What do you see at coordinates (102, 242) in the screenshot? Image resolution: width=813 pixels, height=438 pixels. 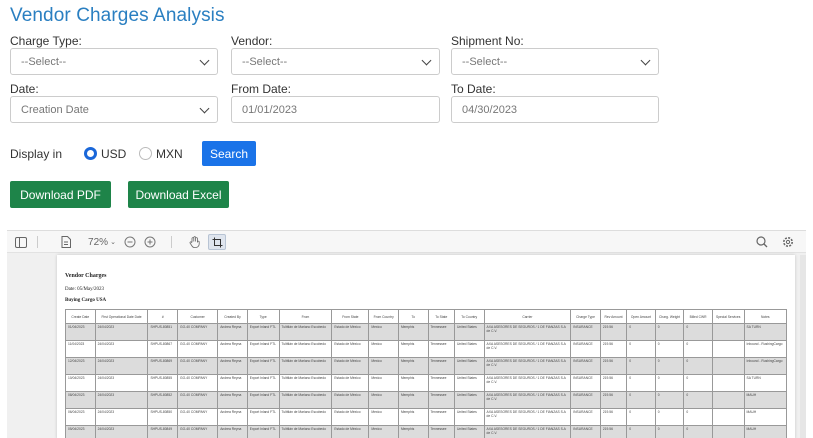 I see `zoom-level: 72% ⌄` at bounding box center [102, 242].